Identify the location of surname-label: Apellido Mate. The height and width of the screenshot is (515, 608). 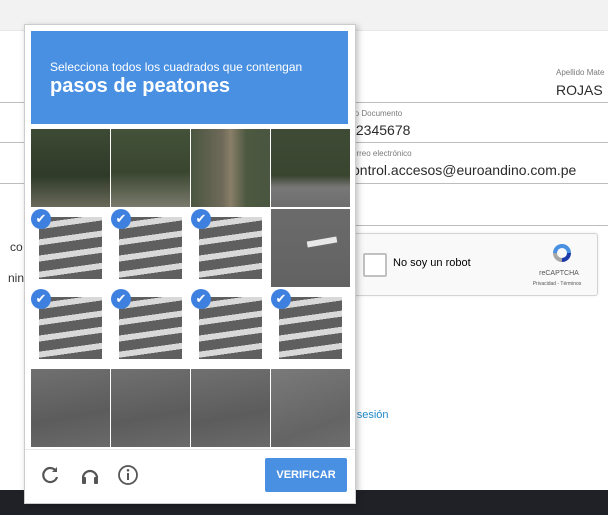
(580, 72).